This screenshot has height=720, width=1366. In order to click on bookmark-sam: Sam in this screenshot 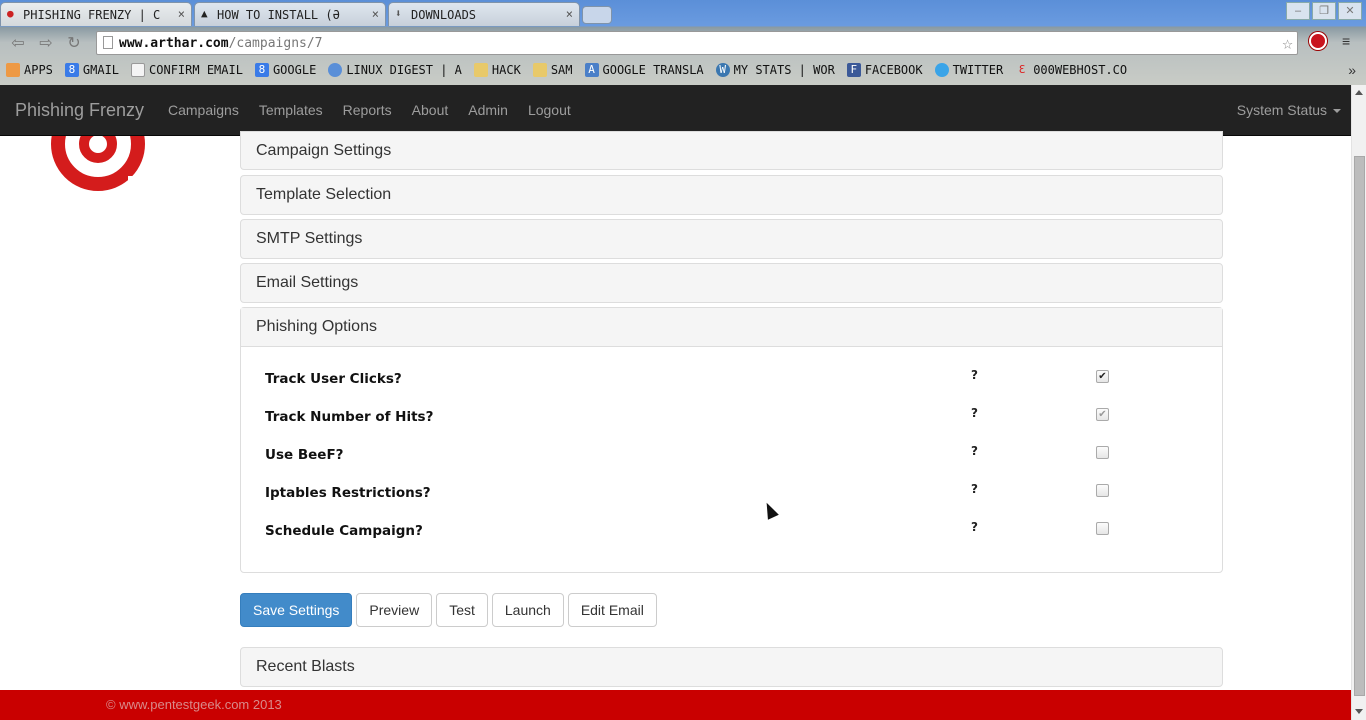, I will do `click(553, 70)`.